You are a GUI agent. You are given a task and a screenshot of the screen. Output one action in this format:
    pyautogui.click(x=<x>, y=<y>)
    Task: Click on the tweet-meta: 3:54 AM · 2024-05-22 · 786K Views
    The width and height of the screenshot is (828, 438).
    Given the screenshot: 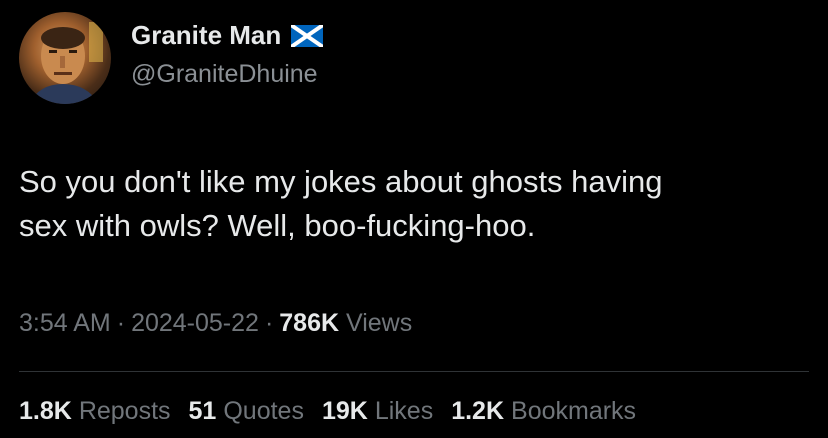 What is the action you would take?
    pyautogui.click(x=215, y=323)
    